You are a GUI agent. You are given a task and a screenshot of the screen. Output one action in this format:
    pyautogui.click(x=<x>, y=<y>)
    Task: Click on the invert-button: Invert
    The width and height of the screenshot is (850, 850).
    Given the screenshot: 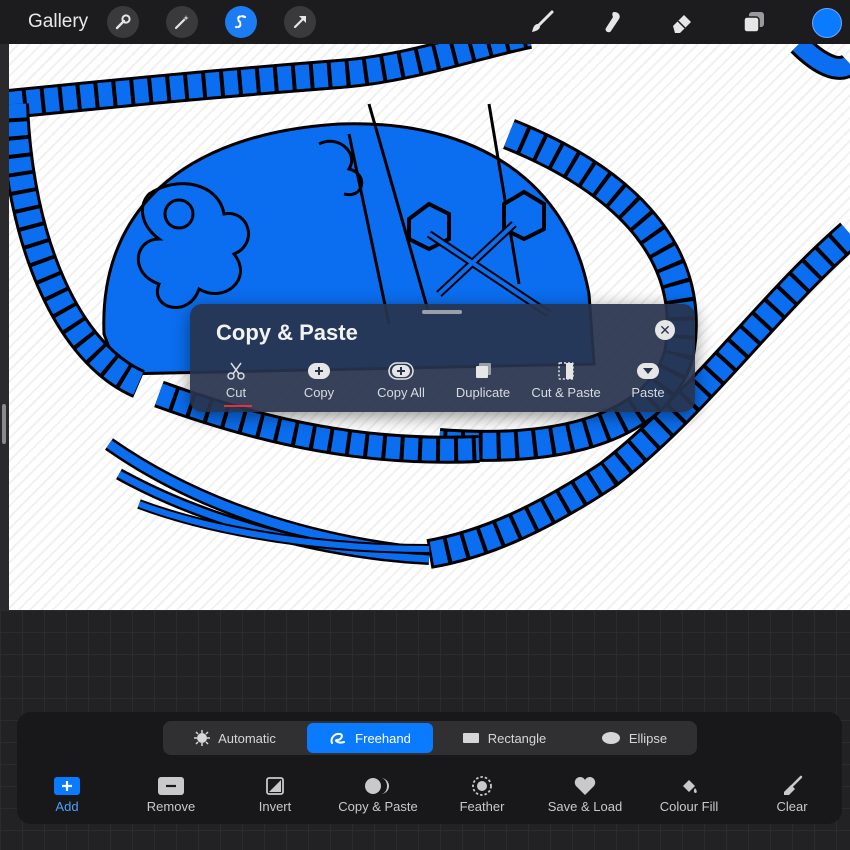 What is the action you would take?
    pyautogui.click(x=275, y=794)
    